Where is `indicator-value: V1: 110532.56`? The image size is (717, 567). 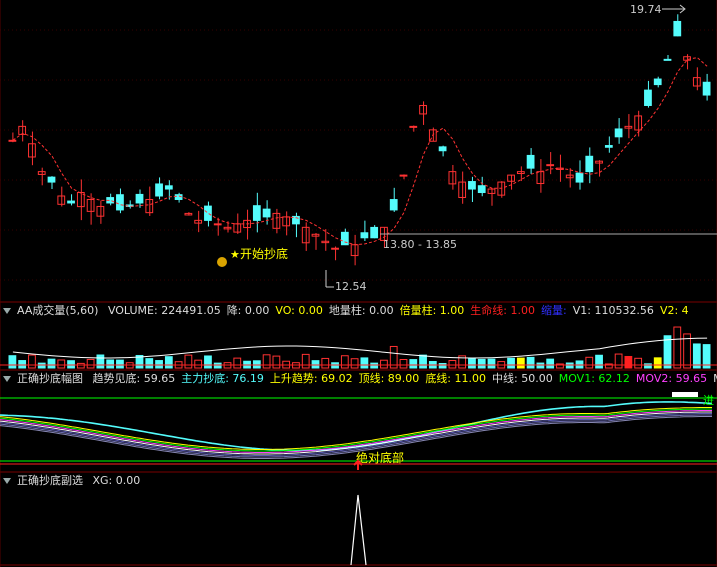 indicator-value: V1: 110532.56 is located at coordinates (613, 310).